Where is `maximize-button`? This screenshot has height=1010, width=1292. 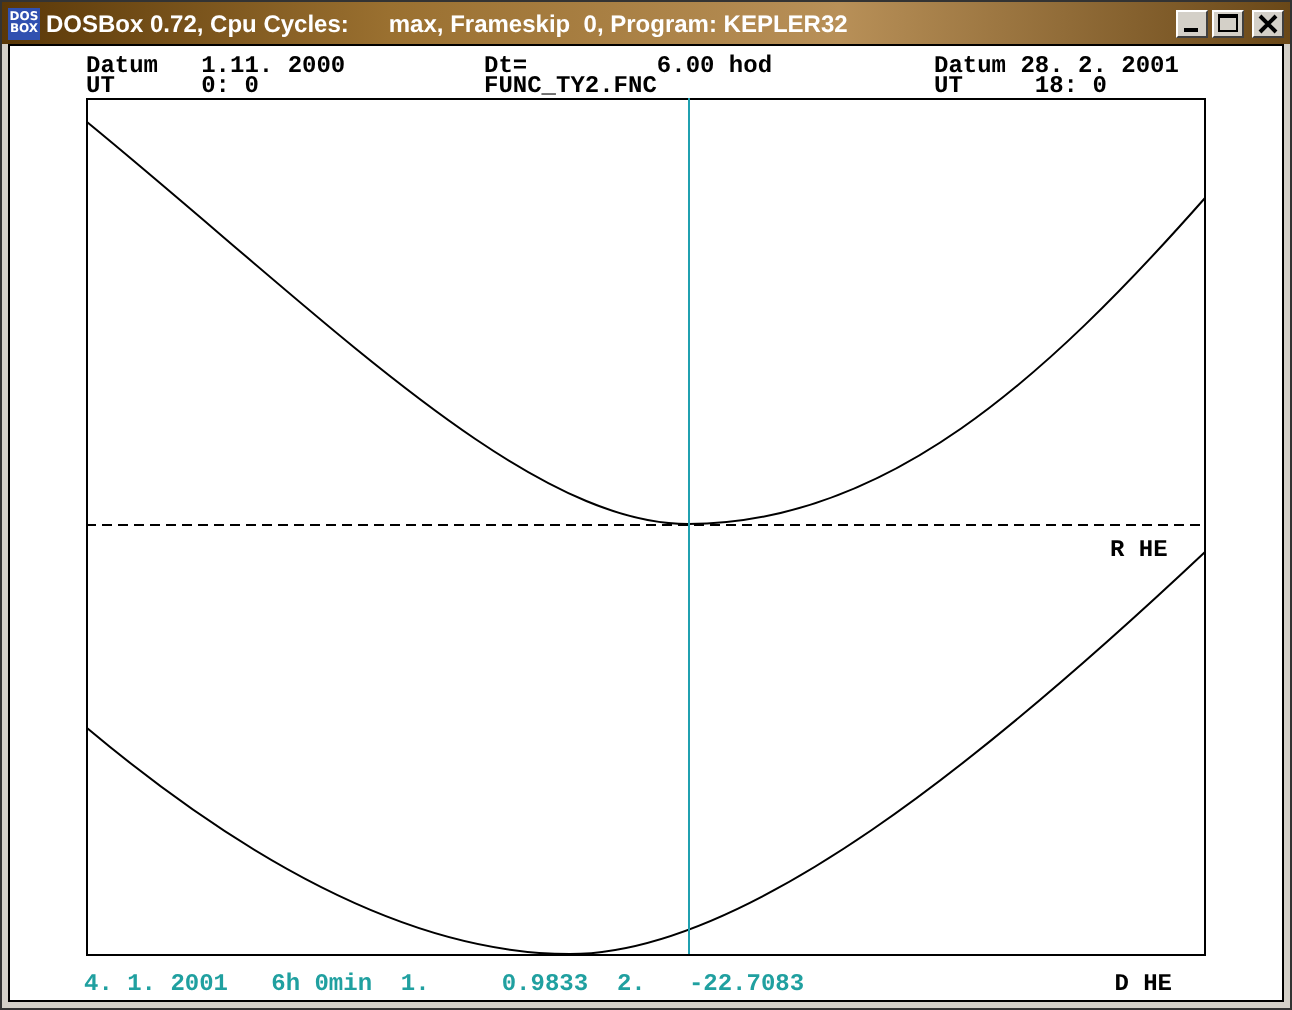
maximize-button is located at coordinates (1228, 23).